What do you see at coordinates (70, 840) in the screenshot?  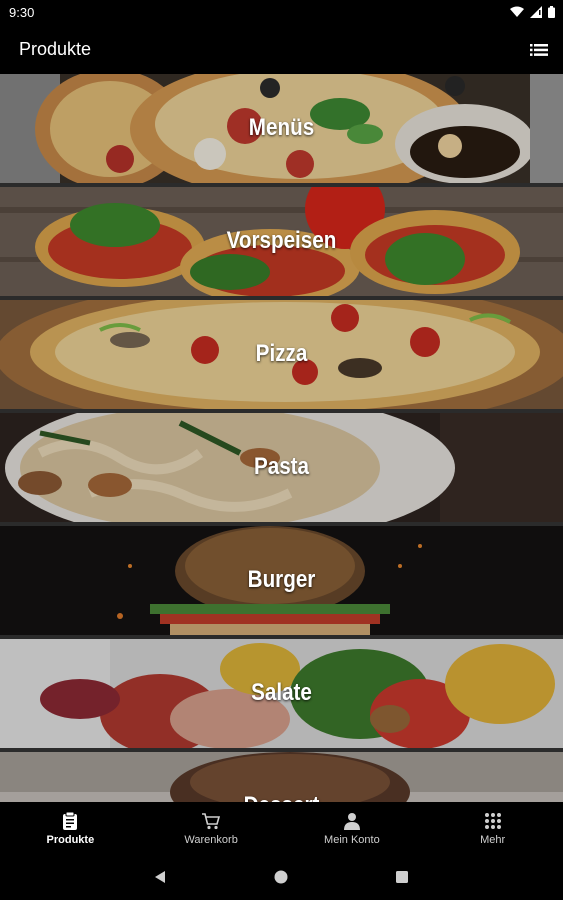 I see `nav-label: Produkte` at bounding box center [70, 840].